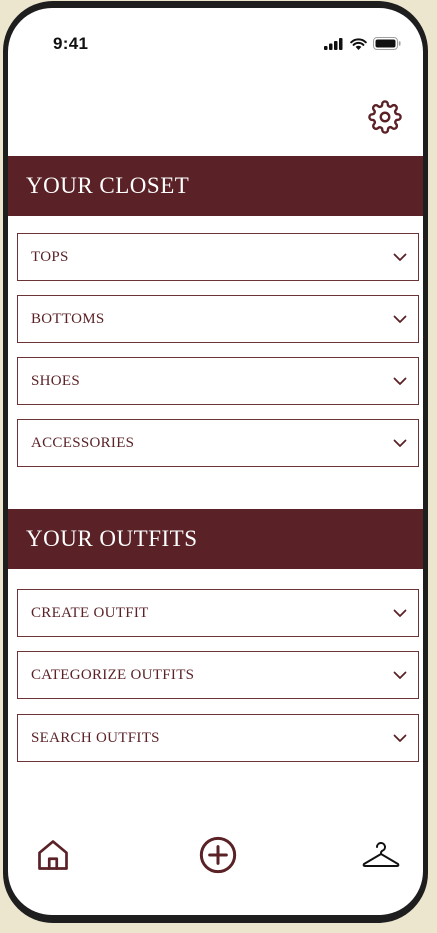 This screenshot has width=437, height=933. Describe the element at coordinates (215, 186) in the screenshot. I see `closet-section-header: YOUR CLOSET` at that location.